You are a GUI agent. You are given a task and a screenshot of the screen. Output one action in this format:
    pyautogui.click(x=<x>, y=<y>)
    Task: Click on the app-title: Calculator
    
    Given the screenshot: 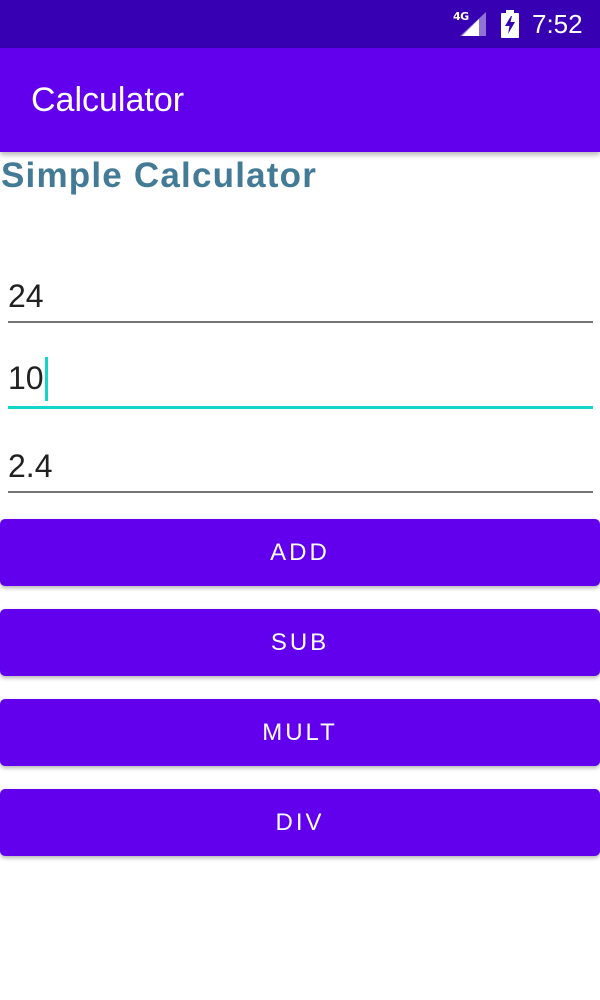 What is the action you would take?
    pyautogui.click(x=108, y=100)
    